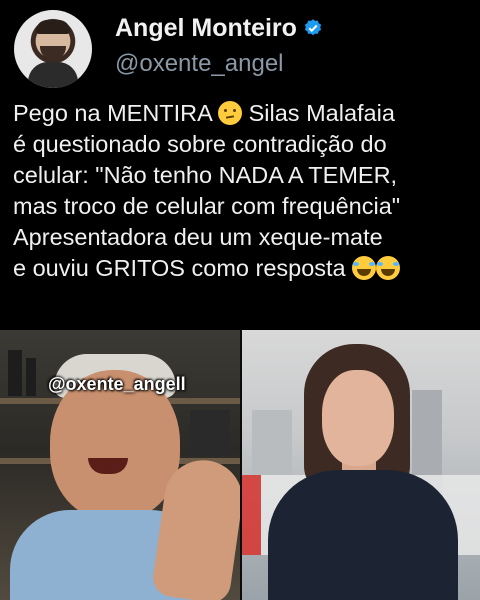 Image resolution: width=480 pixels, height=600 pixels. I want to click on author-name: Angel Monteiro, so click(206, 28).